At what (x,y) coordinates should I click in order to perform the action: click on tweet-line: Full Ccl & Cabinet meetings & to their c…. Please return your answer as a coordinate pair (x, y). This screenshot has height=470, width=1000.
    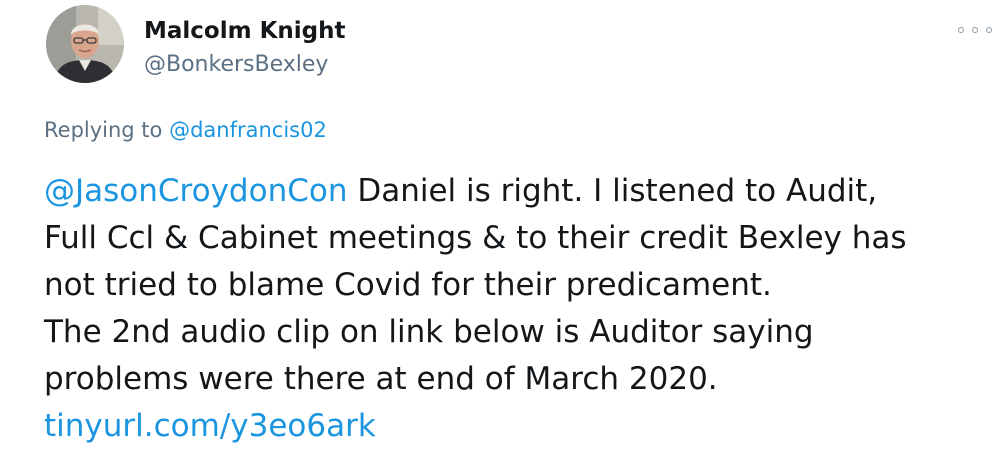
    Looking at the image, I should click on (475, 238).